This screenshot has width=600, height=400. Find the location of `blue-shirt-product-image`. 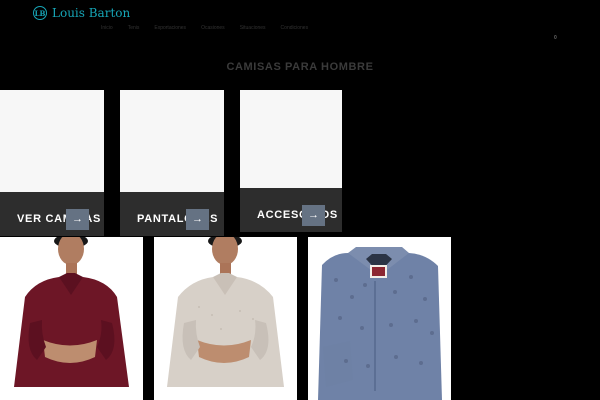

blue-shirt-product-image is located at coordinates (379, 318).